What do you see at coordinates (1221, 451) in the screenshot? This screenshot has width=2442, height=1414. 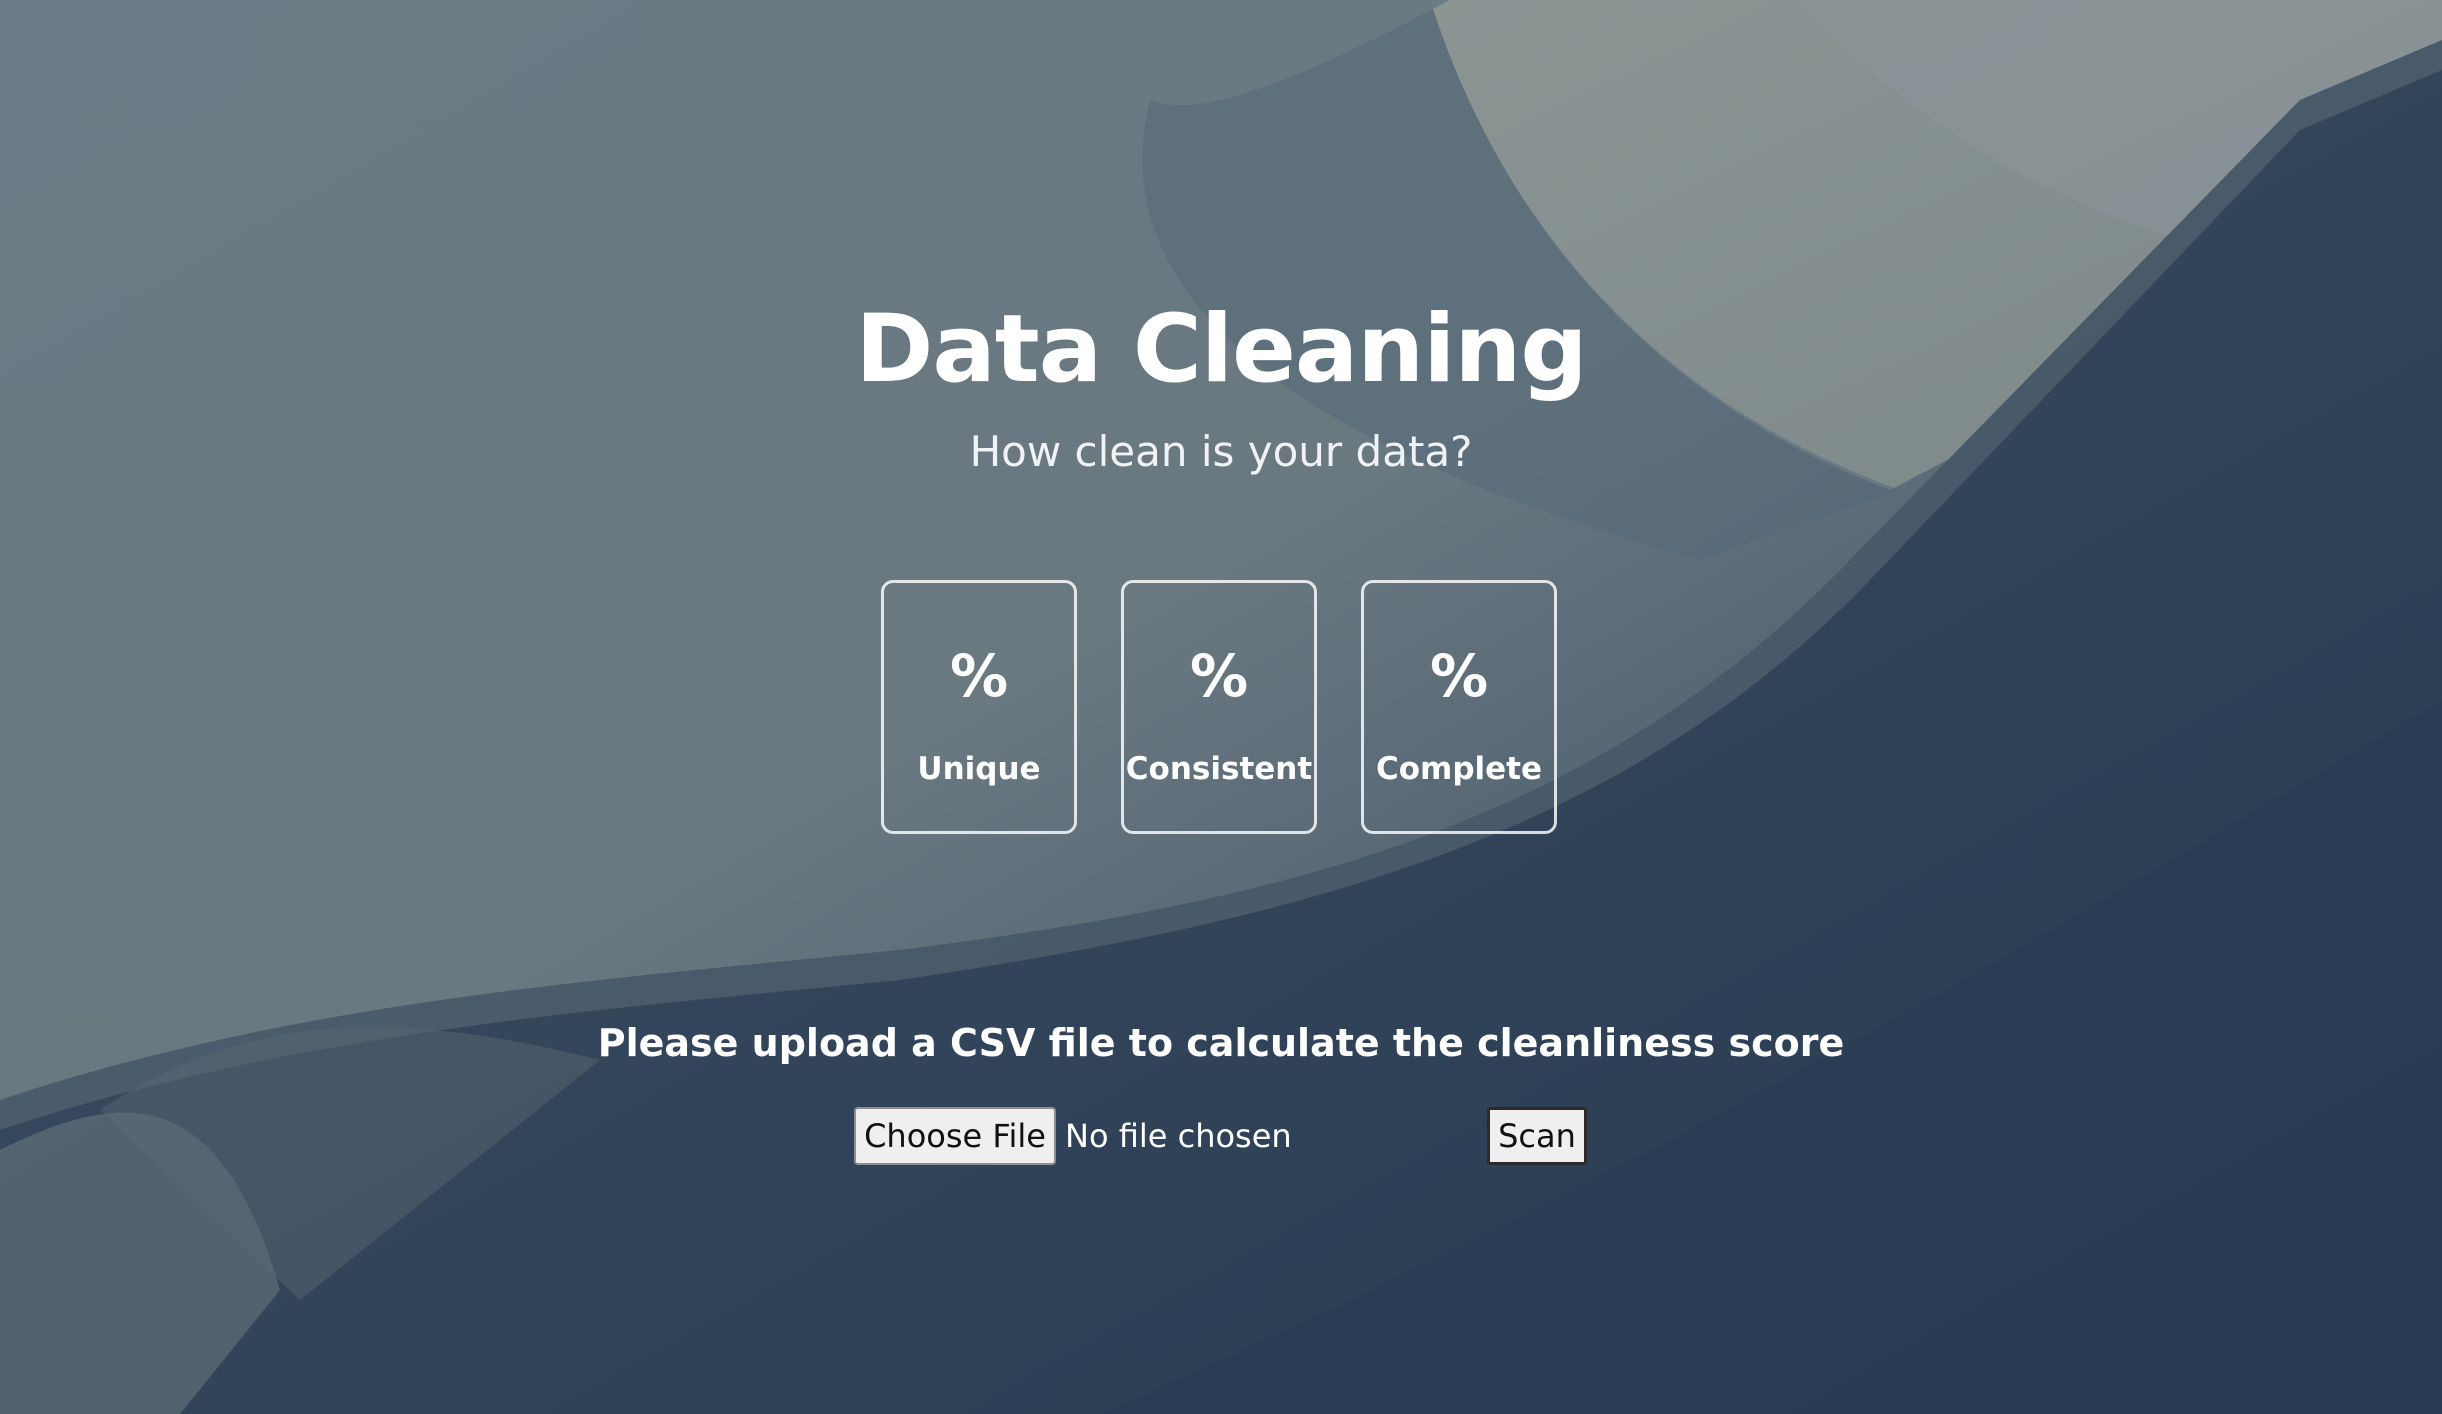 I see `page-subtitle: How clean is your data?` at bounding box center [1221, 451].